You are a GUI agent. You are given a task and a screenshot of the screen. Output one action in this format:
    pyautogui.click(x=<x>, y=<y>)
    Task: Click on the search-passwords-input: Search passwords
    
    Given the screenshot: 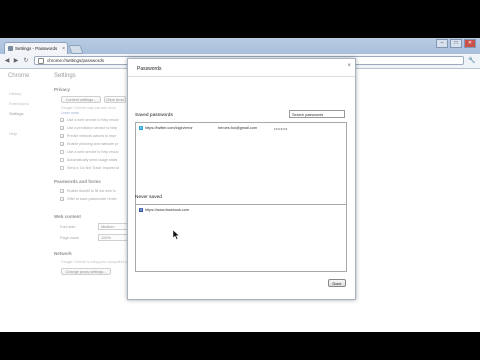 What is the action you would take?
    pyautogui.click(x=317, y=114)
    